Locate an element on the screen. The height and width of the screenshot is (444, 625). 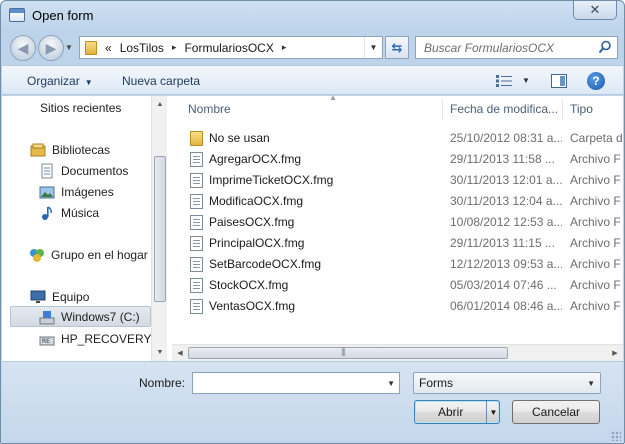
file-name: No se usan is located at coordinates (239, 138).